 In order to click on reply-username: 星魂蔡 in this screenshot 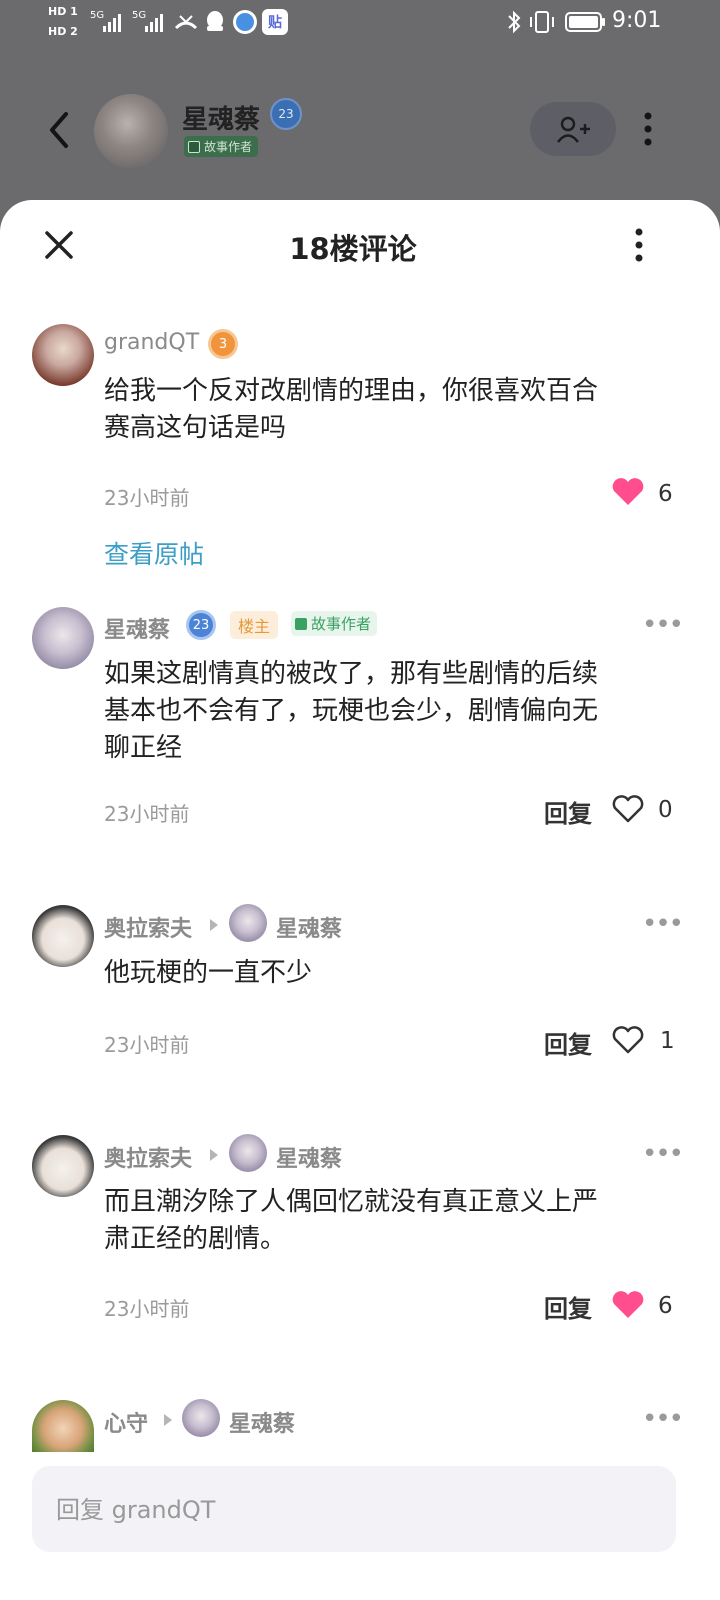, I will do `click(137, 628)`.